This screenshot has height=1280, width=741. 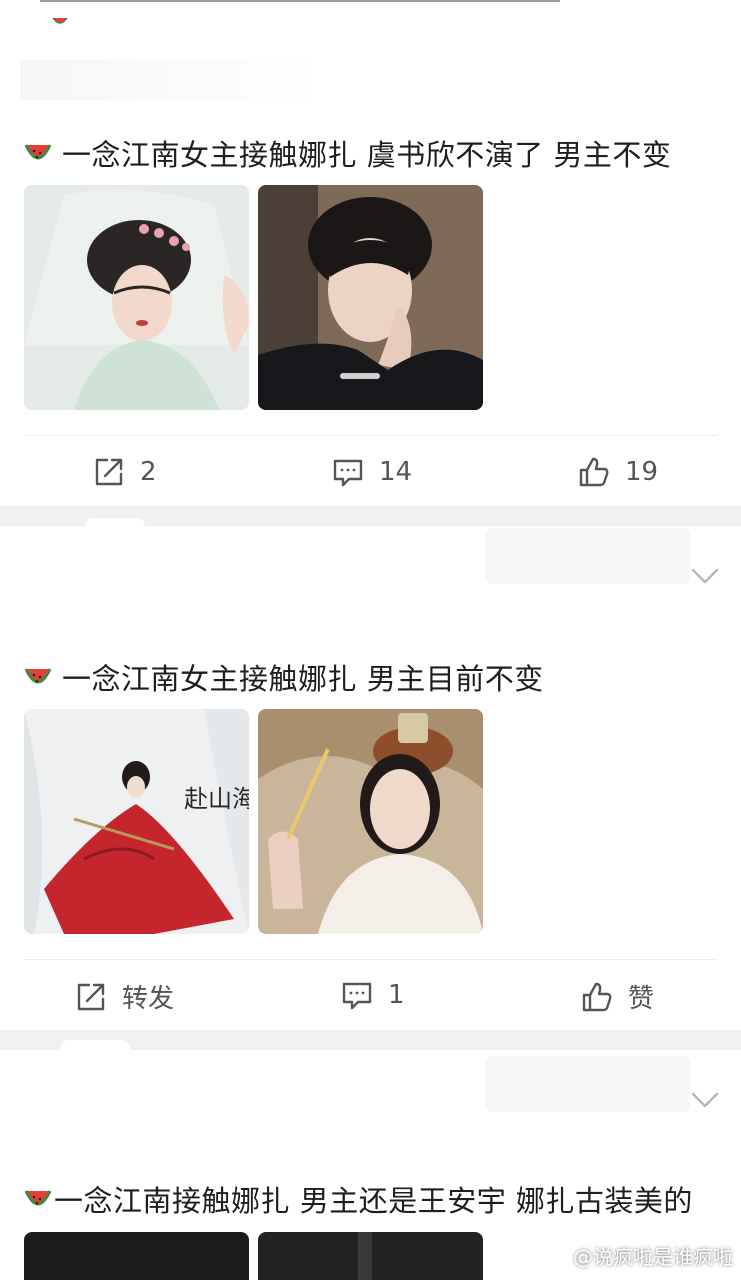 I want to click on watermelon-small-icon, so click(x=60, y=20).